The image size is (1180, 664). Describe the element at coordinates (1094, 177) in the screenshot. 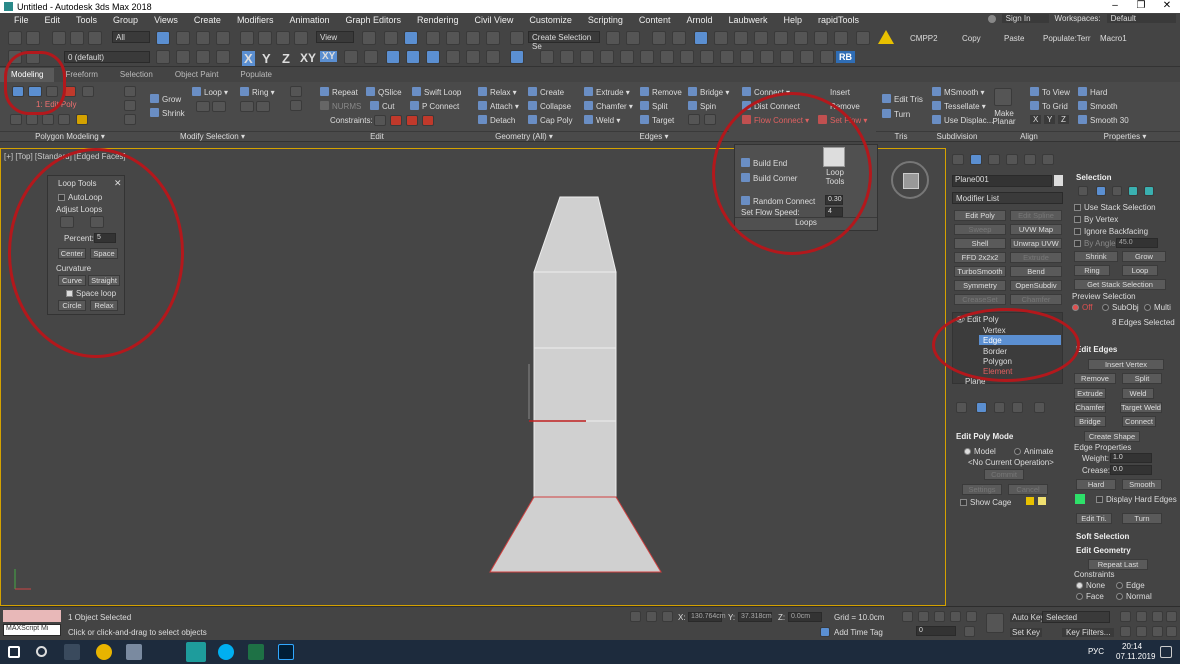

I see `selection-header: Selection` at that location.